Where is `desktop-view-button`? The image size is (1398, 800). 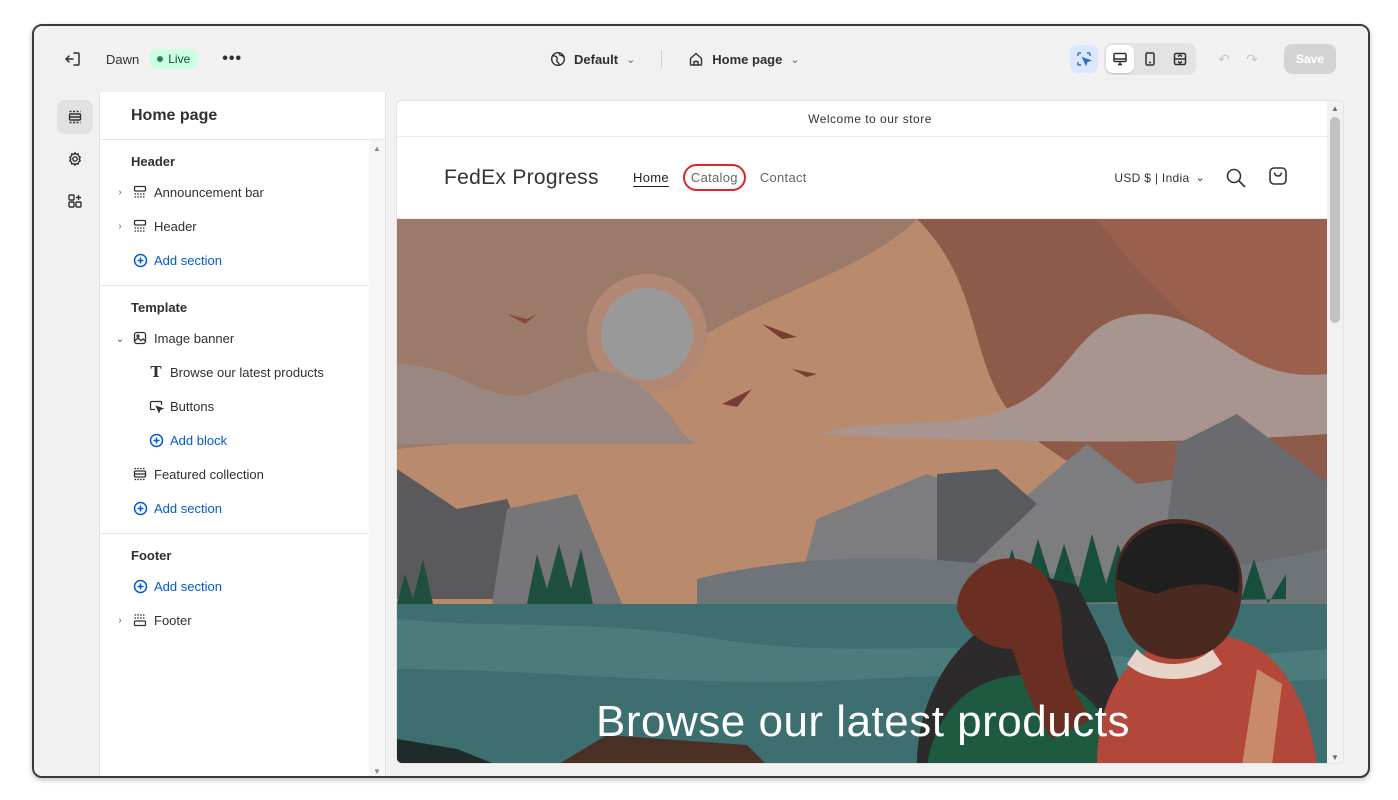
desktop-view-button is located at coordinates (1119, 59).